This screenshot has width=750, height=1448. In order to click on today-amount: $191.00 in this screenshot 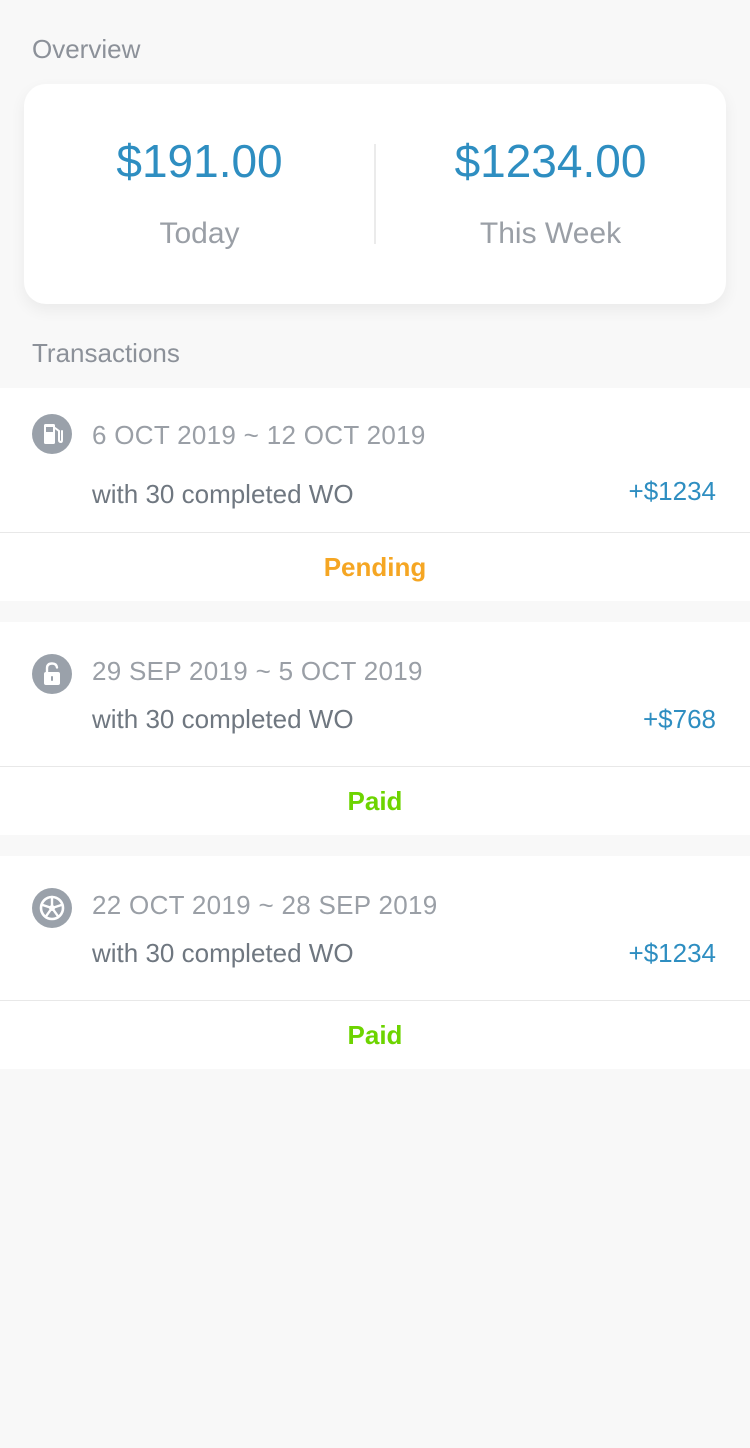, I will do `click(199, 161)`.